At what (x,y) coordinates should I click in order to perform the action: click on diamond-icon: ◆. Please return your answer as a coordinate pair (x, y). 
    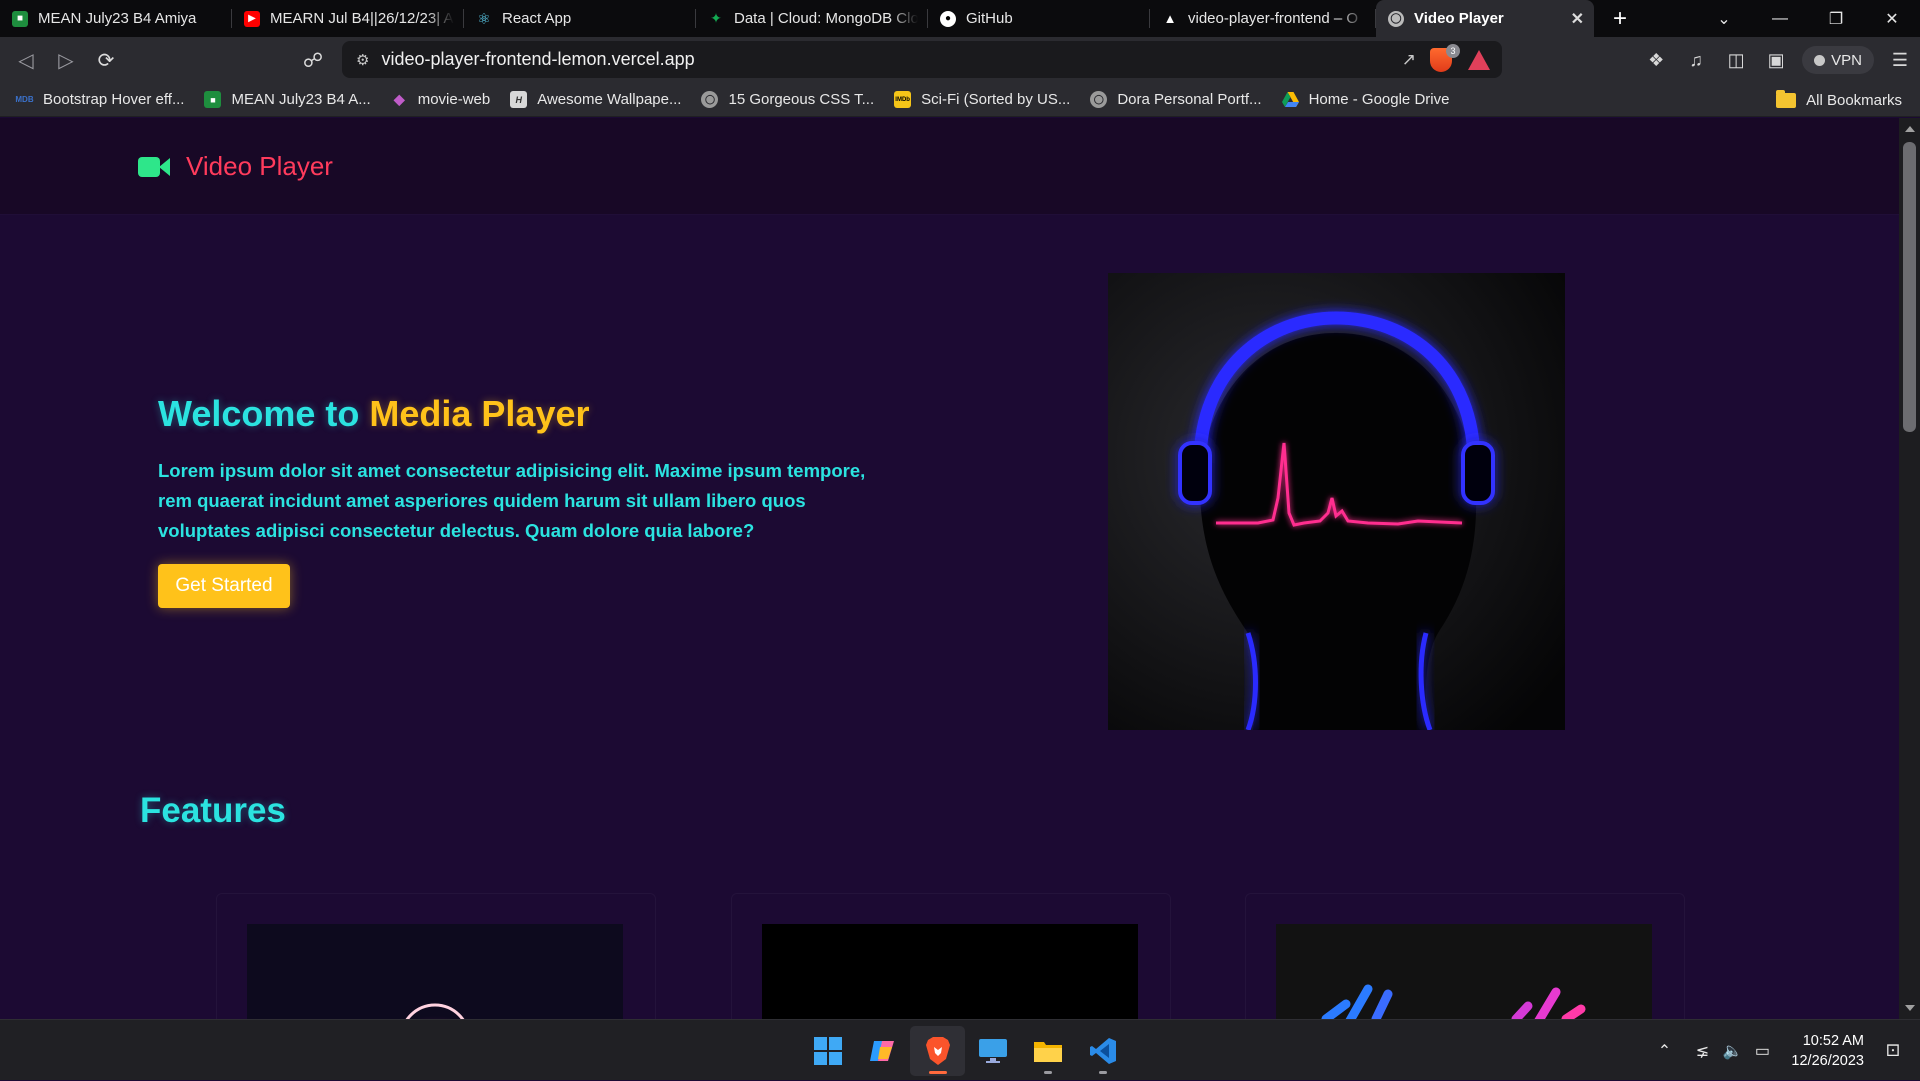
    Looking at the image, I should click on (399, 99).